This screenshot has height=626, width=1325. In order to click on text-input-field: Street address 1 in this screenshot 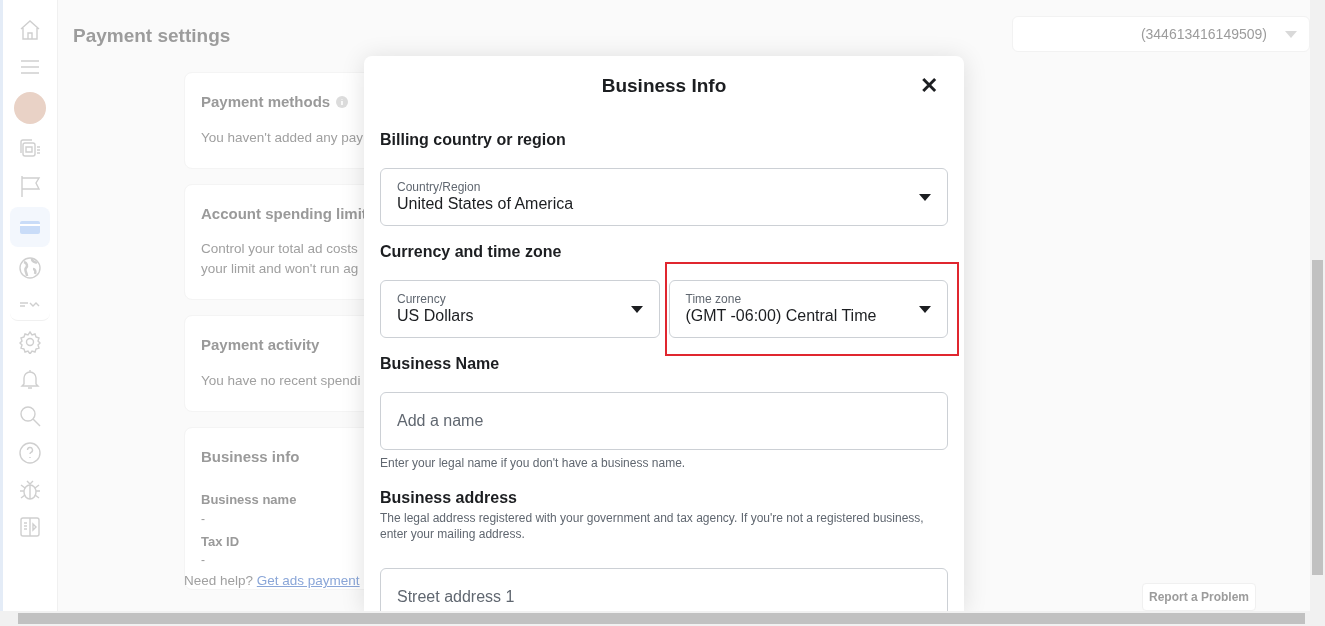, I will do `click(664, 589)`.